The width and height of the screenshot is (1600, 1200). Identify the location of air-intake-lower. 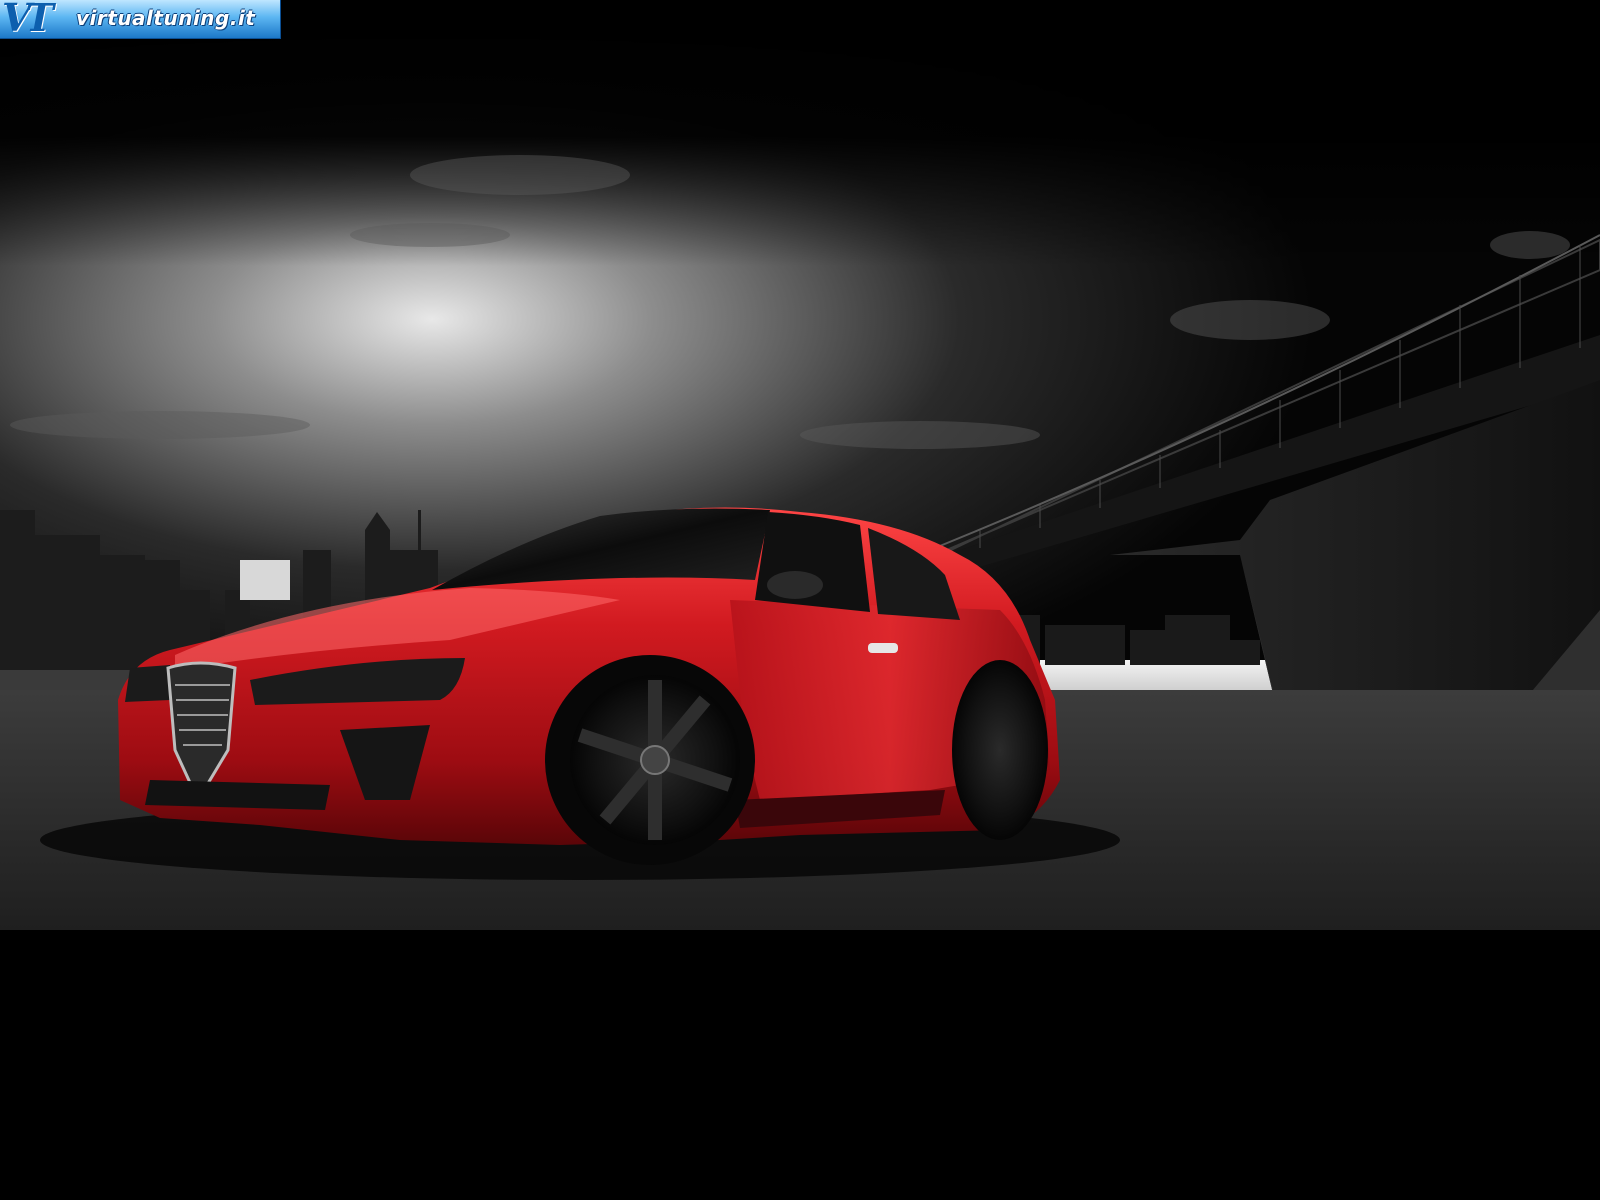
(237, 795).